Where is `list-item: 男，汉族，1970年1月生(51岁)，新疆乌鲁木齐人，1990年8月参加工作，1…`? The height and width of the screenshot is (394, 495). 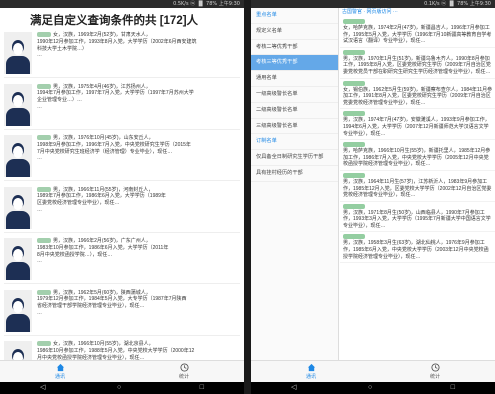 list-item: 男，汉族，1970年1月生(51岁)，新疆乌鲁木齐人，1990年8月参加工作，1… is located at coordinates (417, 63).